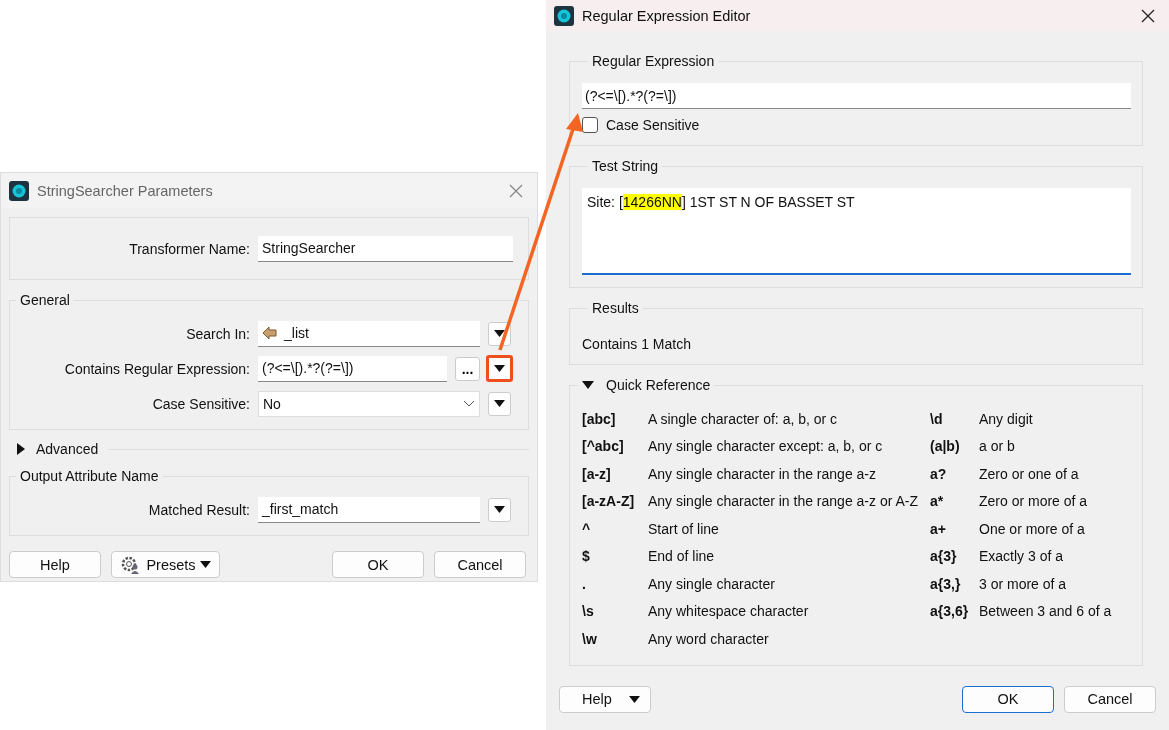 This screenshot has height=730, width=1169. Describe the element at coordinates (625, 166) in the screenshot. I see `group-title: Test String` at that location.